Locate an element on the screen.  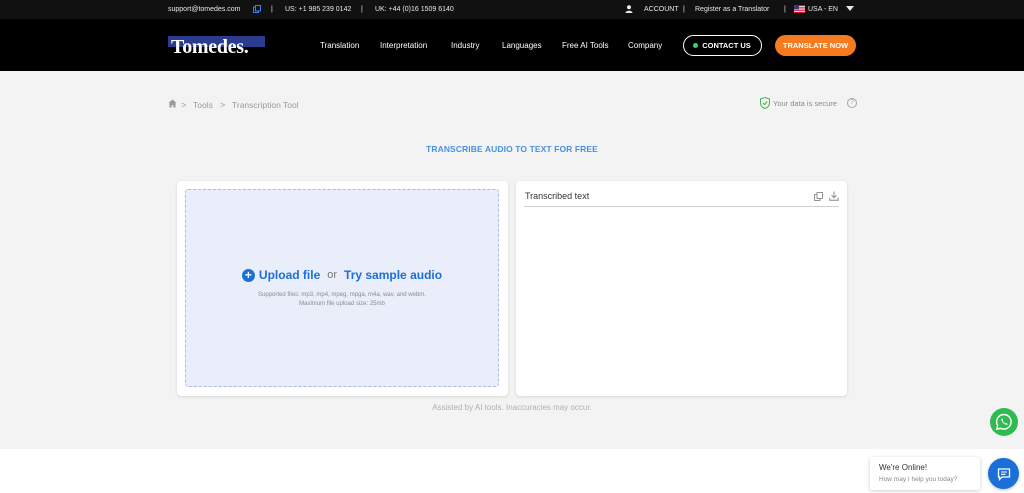
uk-phone-link: UK: +44 (0)16 1509 6140 is located at coordinates (414, 9).